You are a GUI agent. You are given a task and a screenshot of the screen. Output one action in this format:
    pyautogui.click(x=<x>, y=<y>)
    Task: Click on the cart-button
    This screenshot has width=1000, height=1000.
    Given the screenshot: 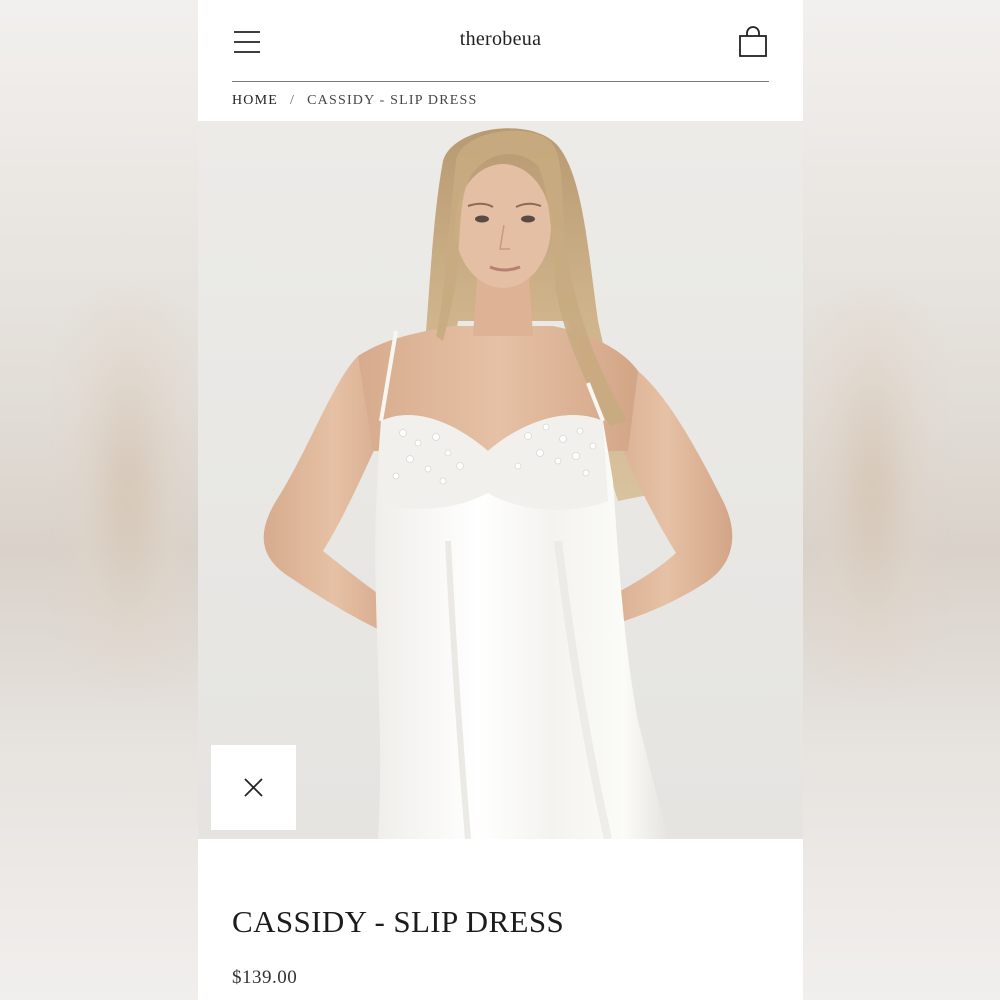 What is the action you would take?
    pyautogui.click(x=753, y=42)
    